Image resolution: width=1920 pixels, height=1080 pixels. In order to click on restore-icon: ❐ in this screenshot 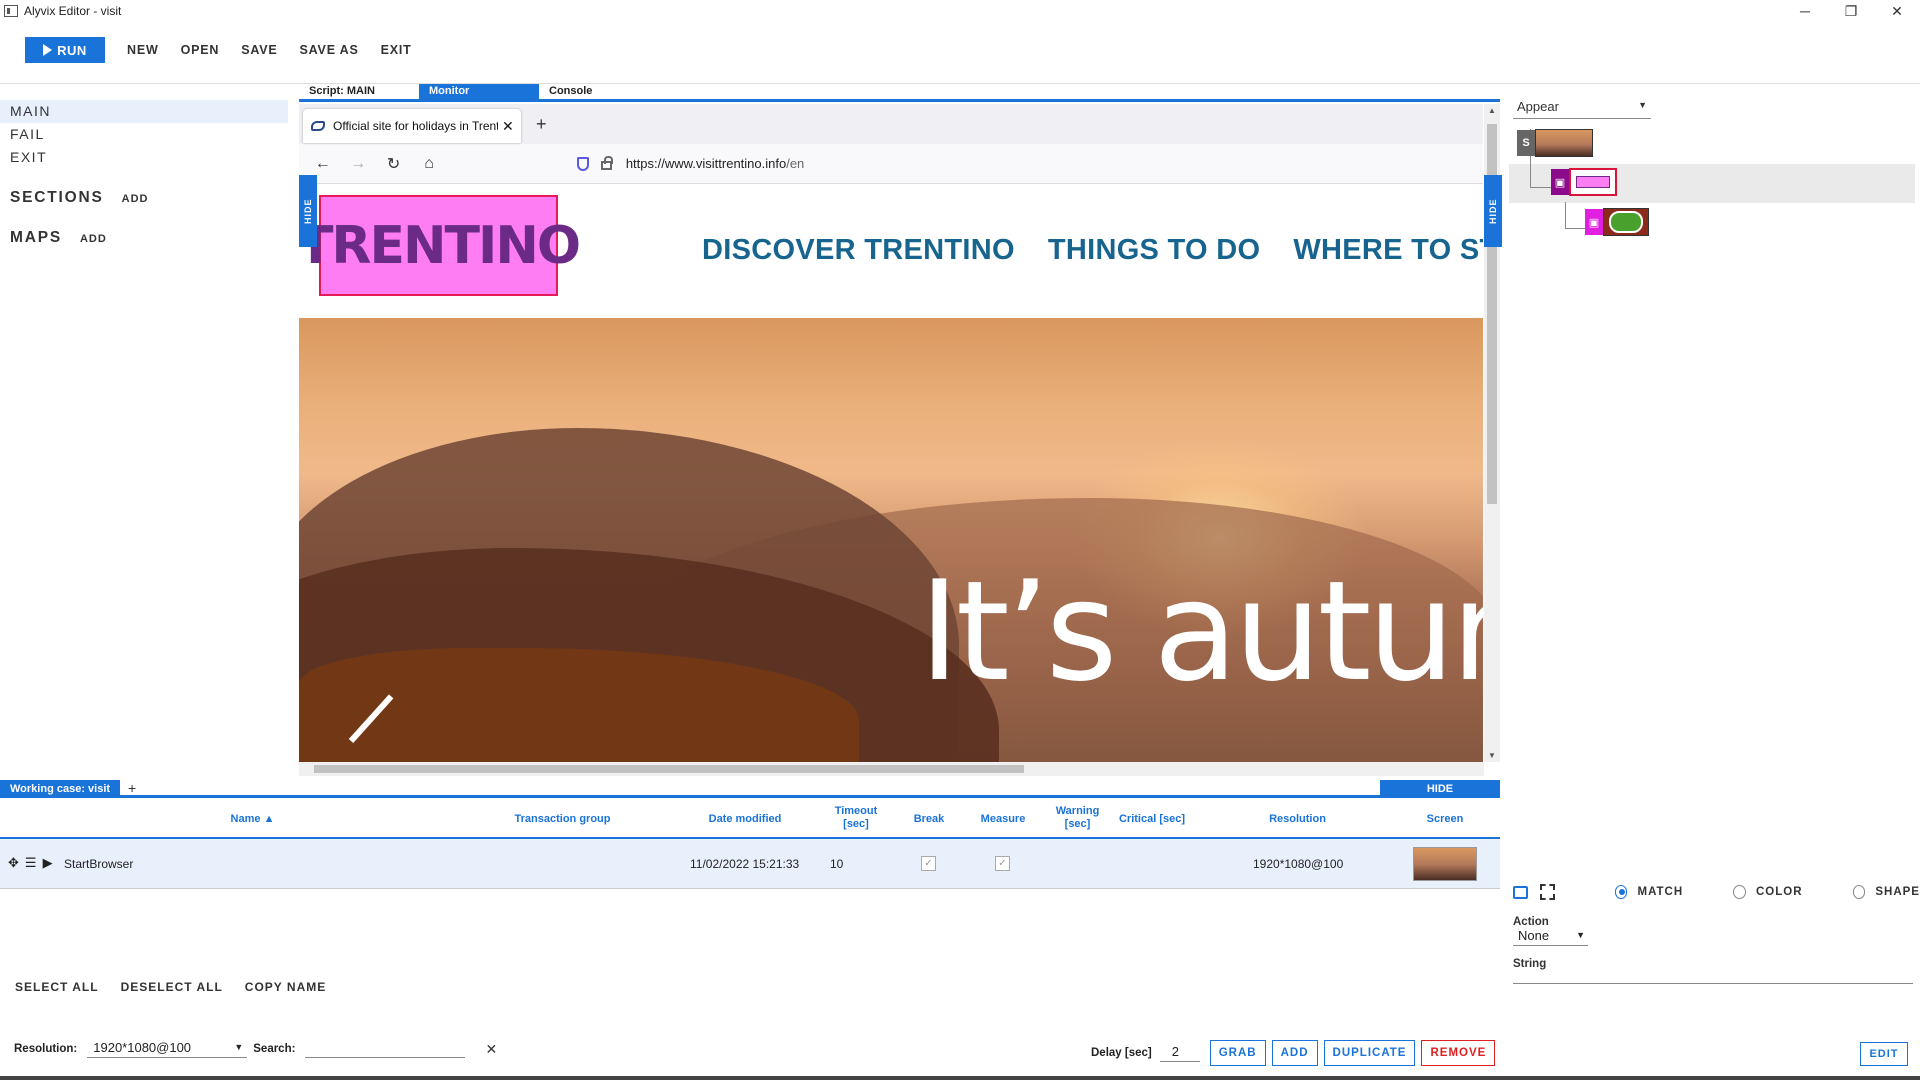, I will do `click(1851, 11)`.